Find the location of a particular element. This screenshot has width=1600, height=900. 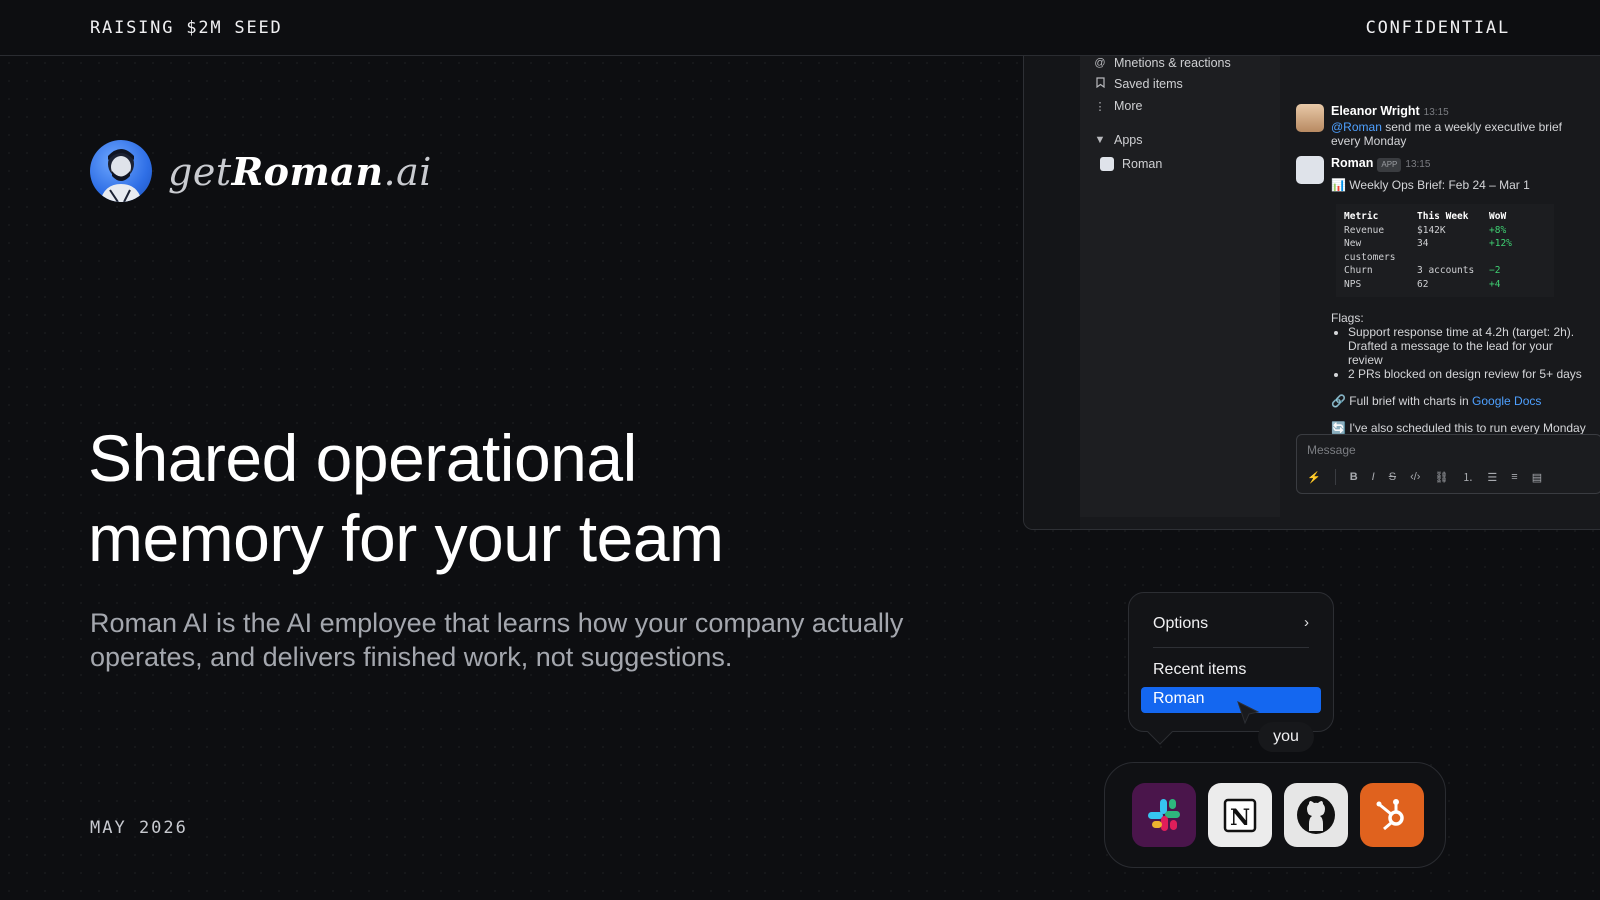

top-bar: RAISING $2M SEED CONFIDENTIAL is located at coordinates (800, 28).